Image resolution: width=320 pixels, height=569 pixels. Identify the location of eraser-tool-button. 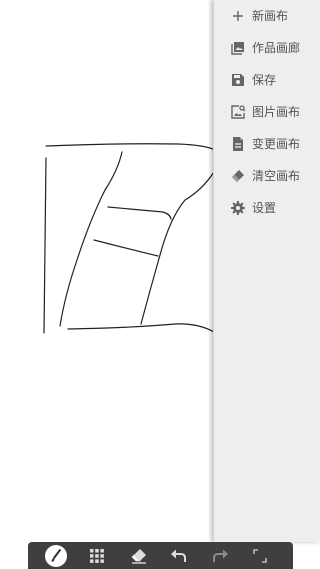
(139, 556).